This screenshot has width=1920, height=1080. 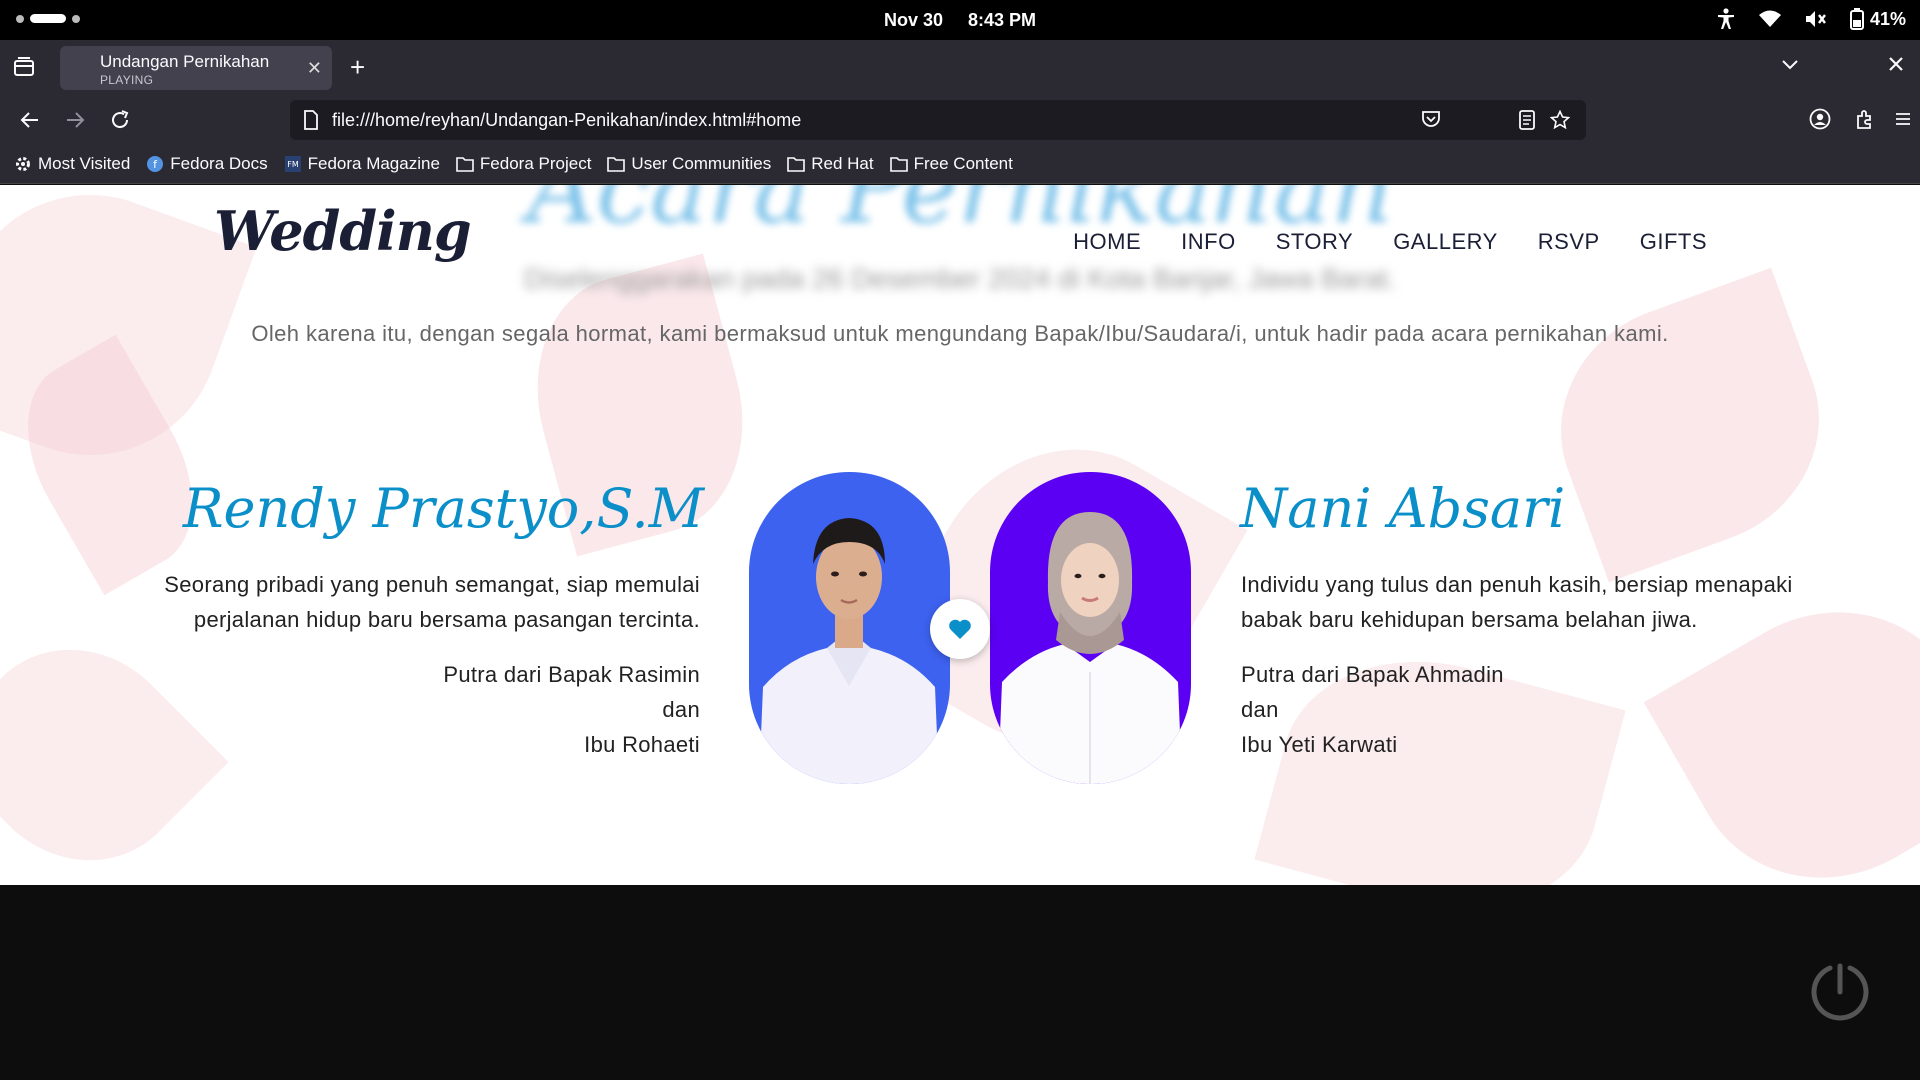 What do you see at coordinates (571, 674) in the screenshot?
I see `groom-parent-line: Putra dari Bapak Rasimin` at bounding box center [571, 674].